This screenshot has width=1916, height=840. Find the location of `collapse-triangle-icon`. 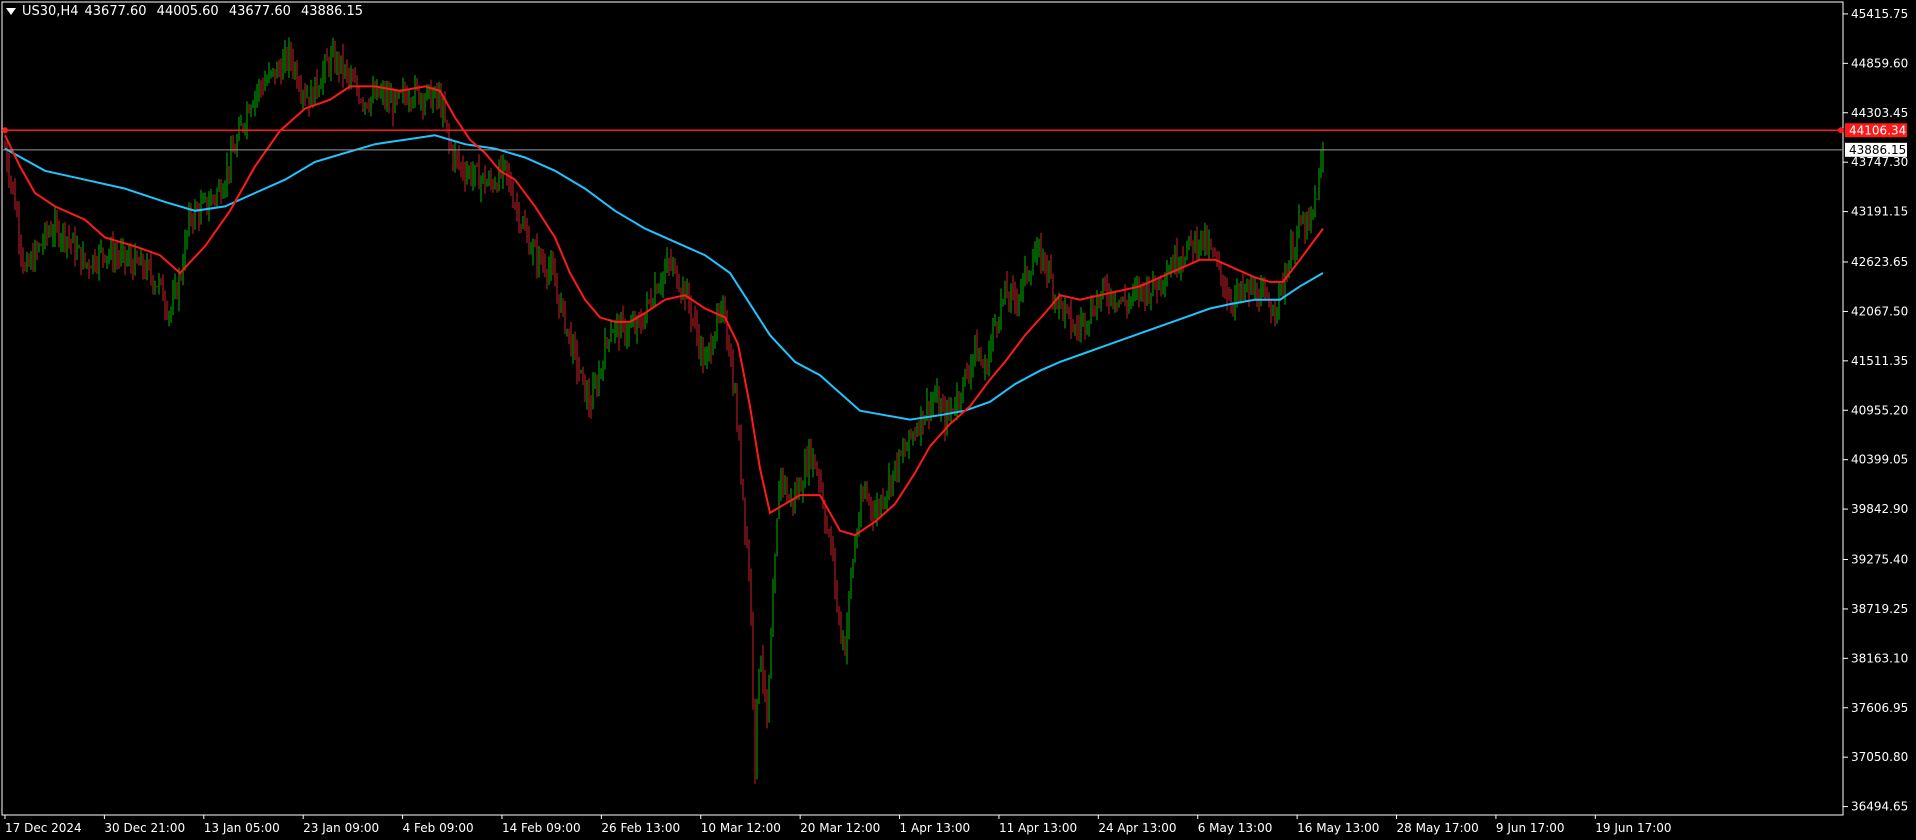

collapse-triangle-icon is located at coordinates (11, 11).